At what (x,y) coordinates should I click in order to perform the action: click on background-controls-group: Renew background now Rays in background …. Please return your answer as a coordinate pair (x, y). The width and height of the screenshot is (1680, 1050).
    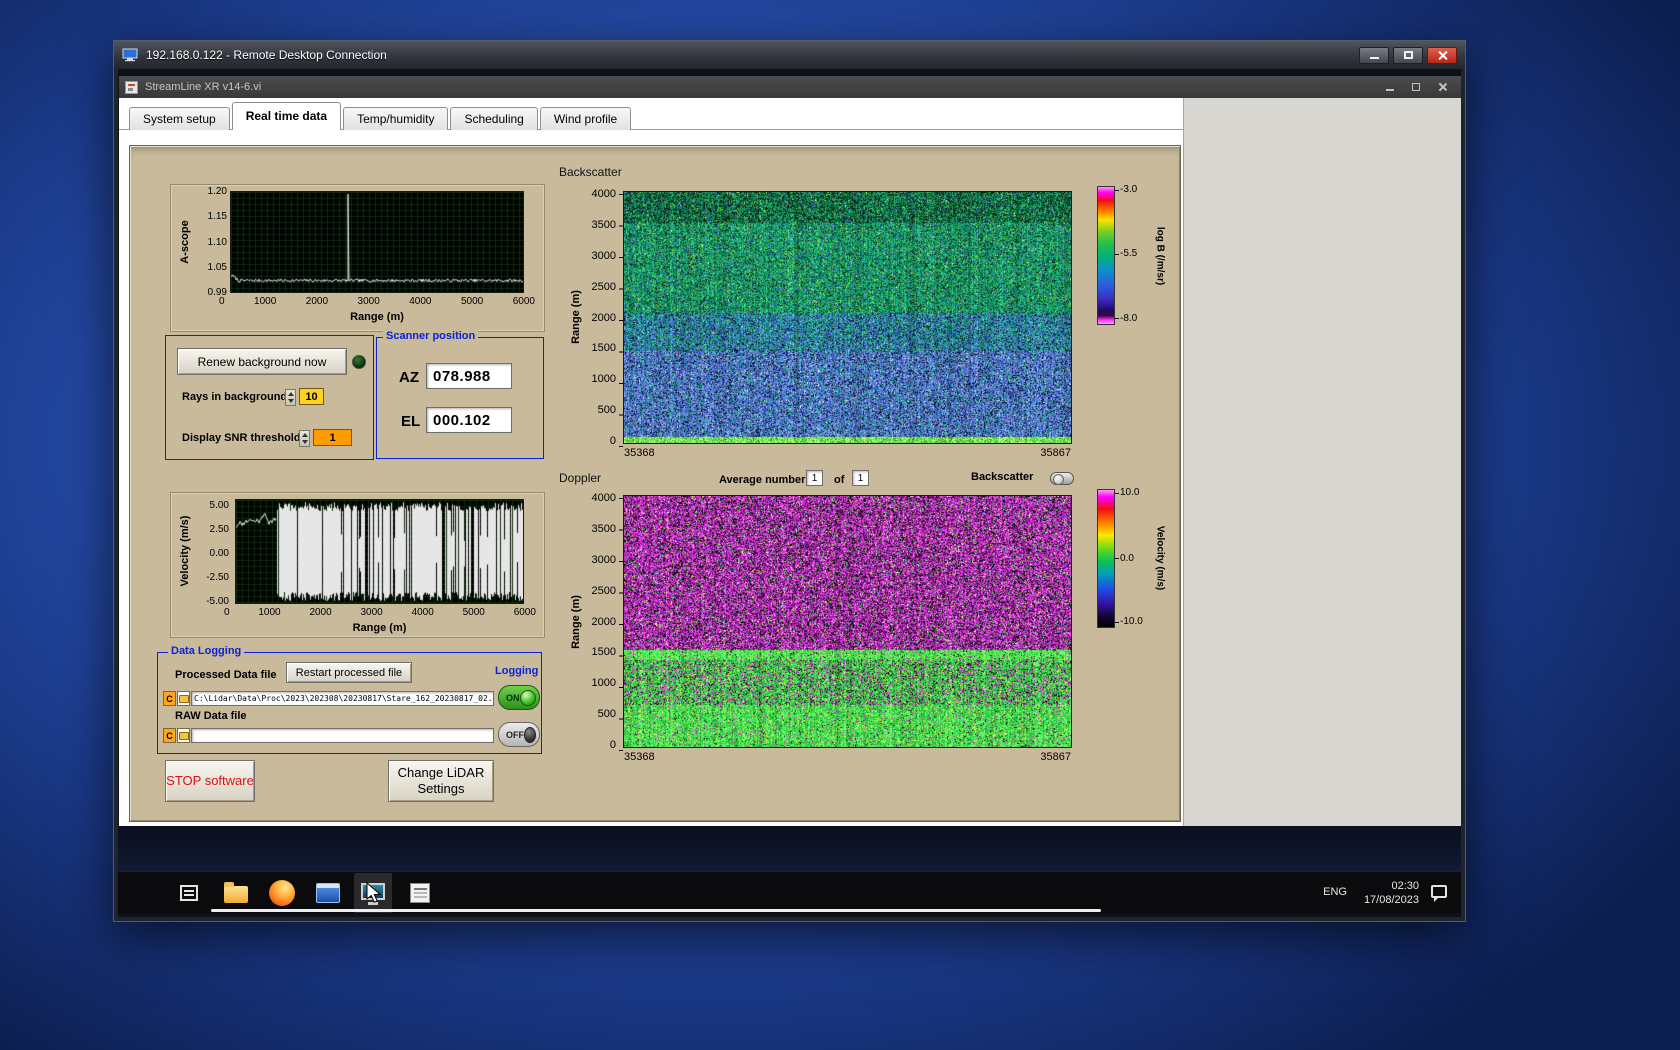
    Looking at the image, I should click on (269, 397).